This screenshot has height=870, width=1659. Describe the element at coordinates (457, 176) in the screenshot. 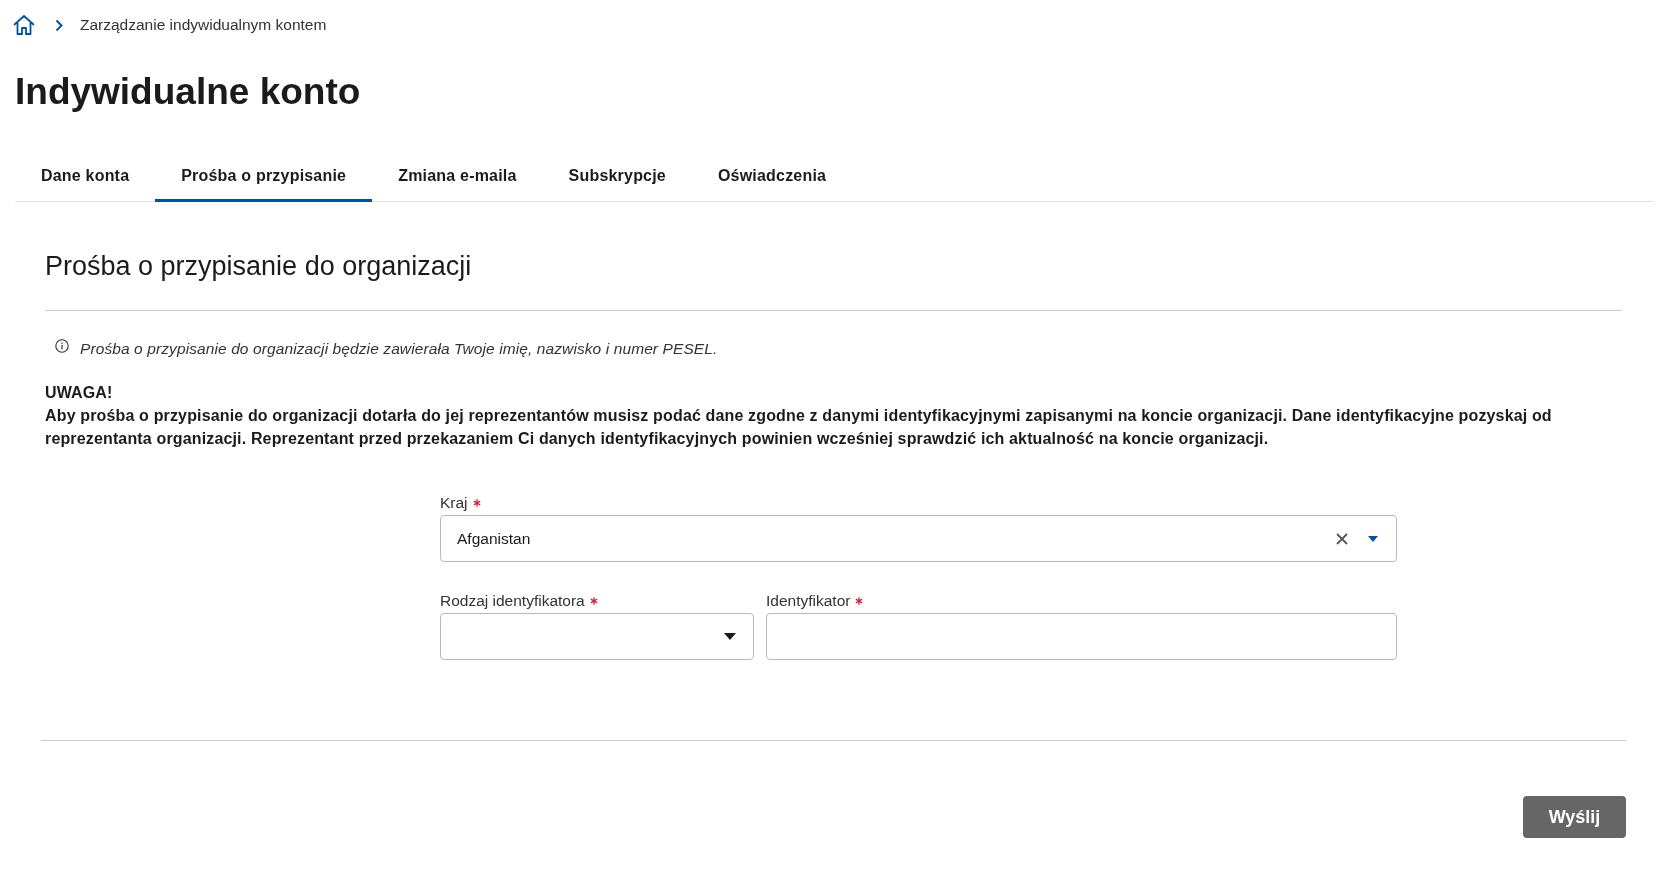

I see `tab: Zmiana e-maila` at that location.